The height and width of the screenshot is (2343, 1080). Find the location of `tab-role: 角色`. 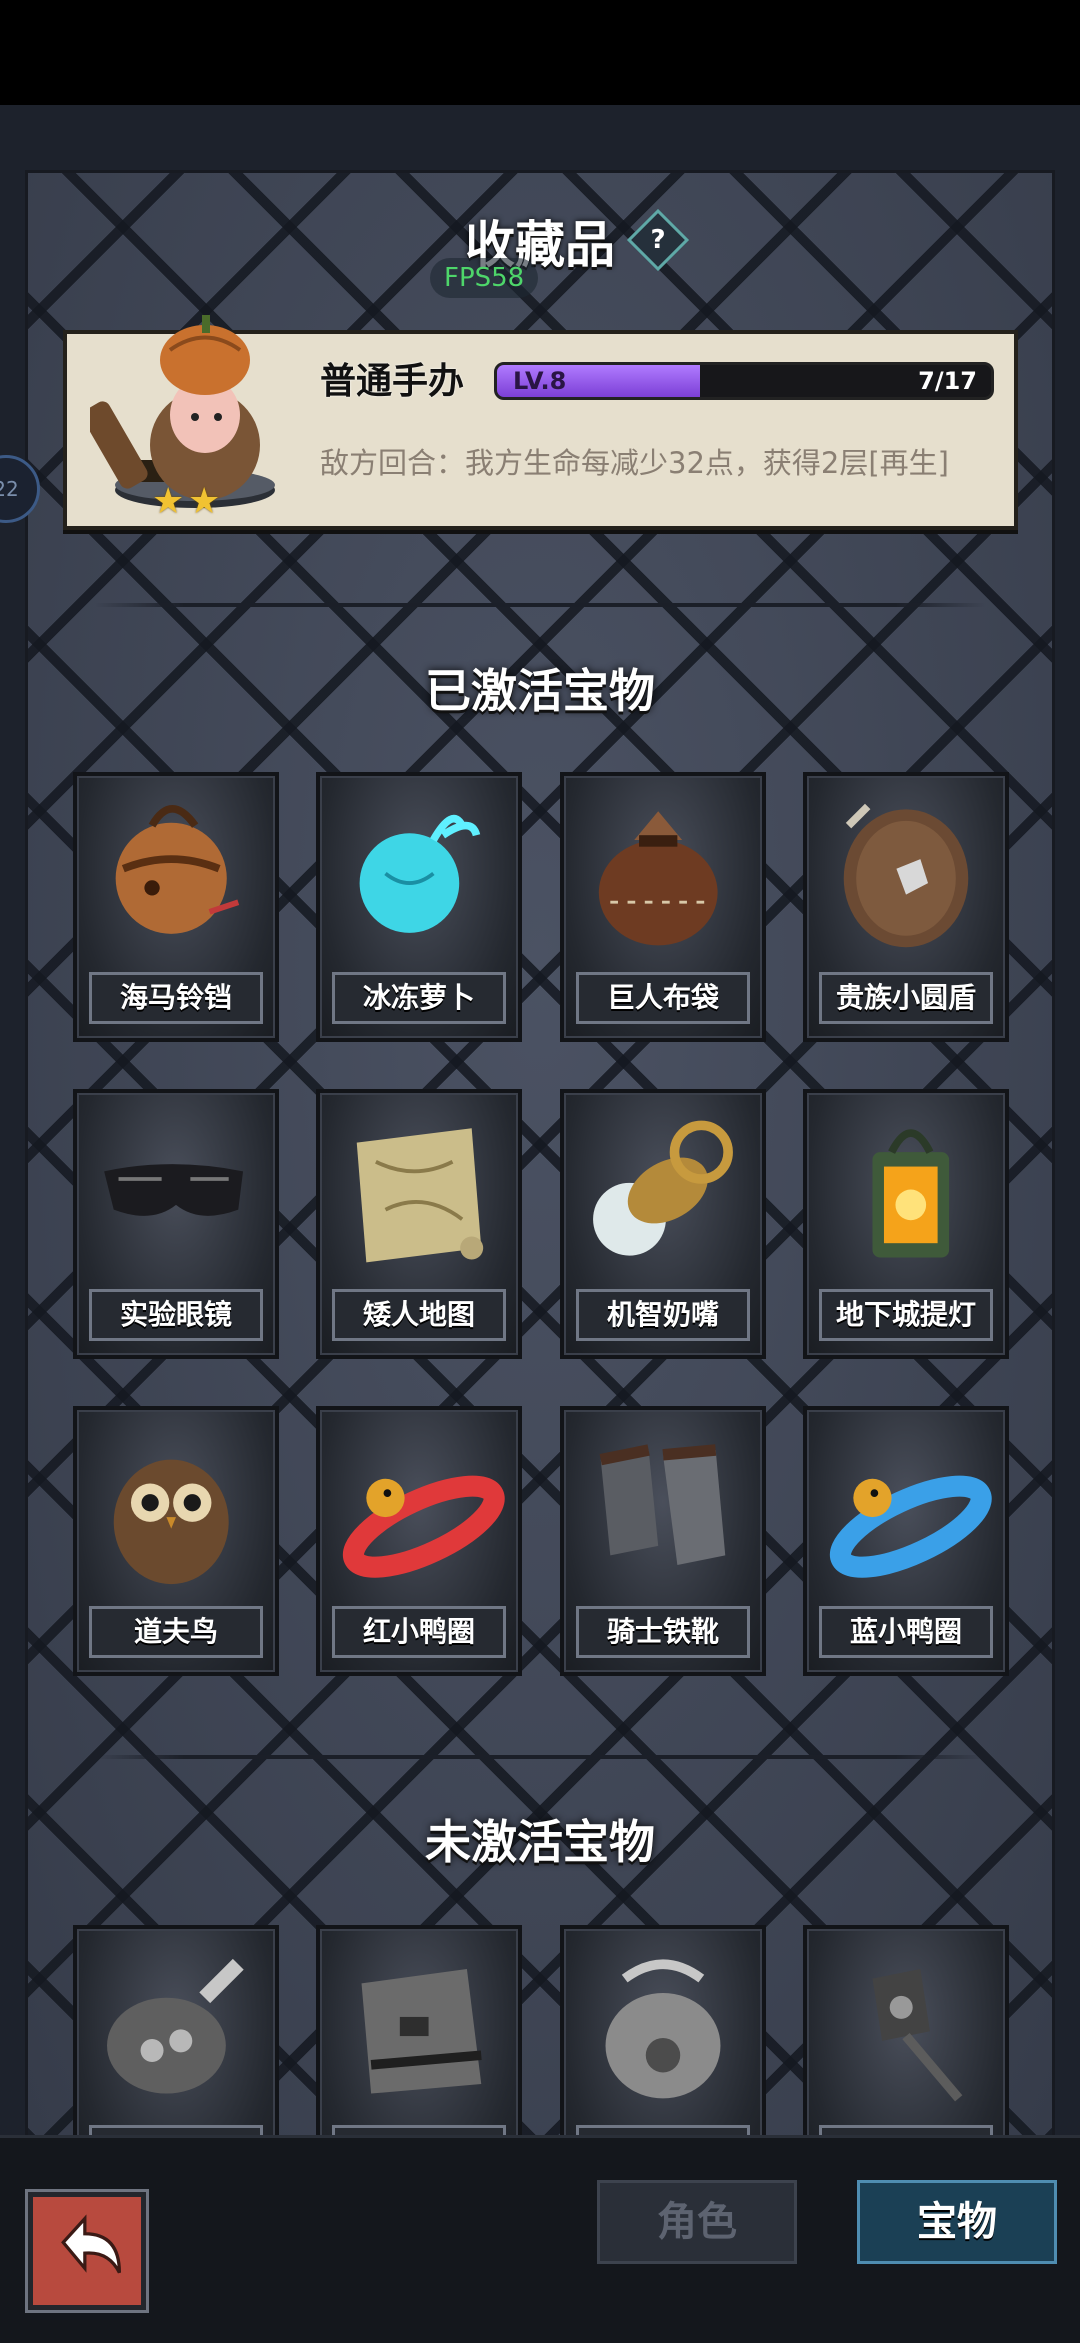

tab-role: 角色 is located at coordinates (697, 2222).